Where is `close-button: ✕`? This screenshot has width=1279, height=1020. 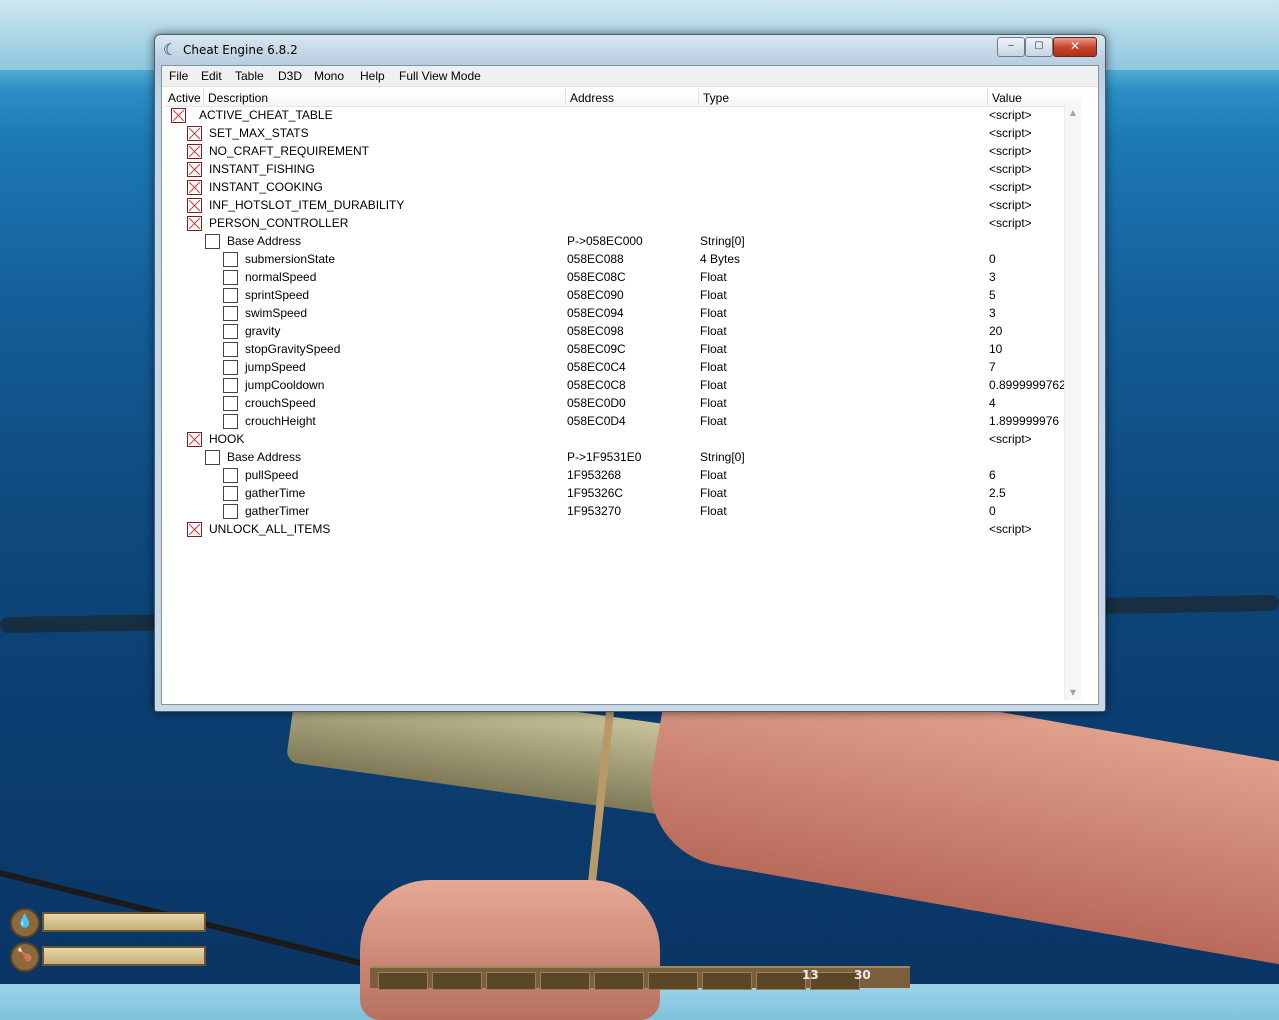 close-button: ✕ is located at coordinates (1075, 47).